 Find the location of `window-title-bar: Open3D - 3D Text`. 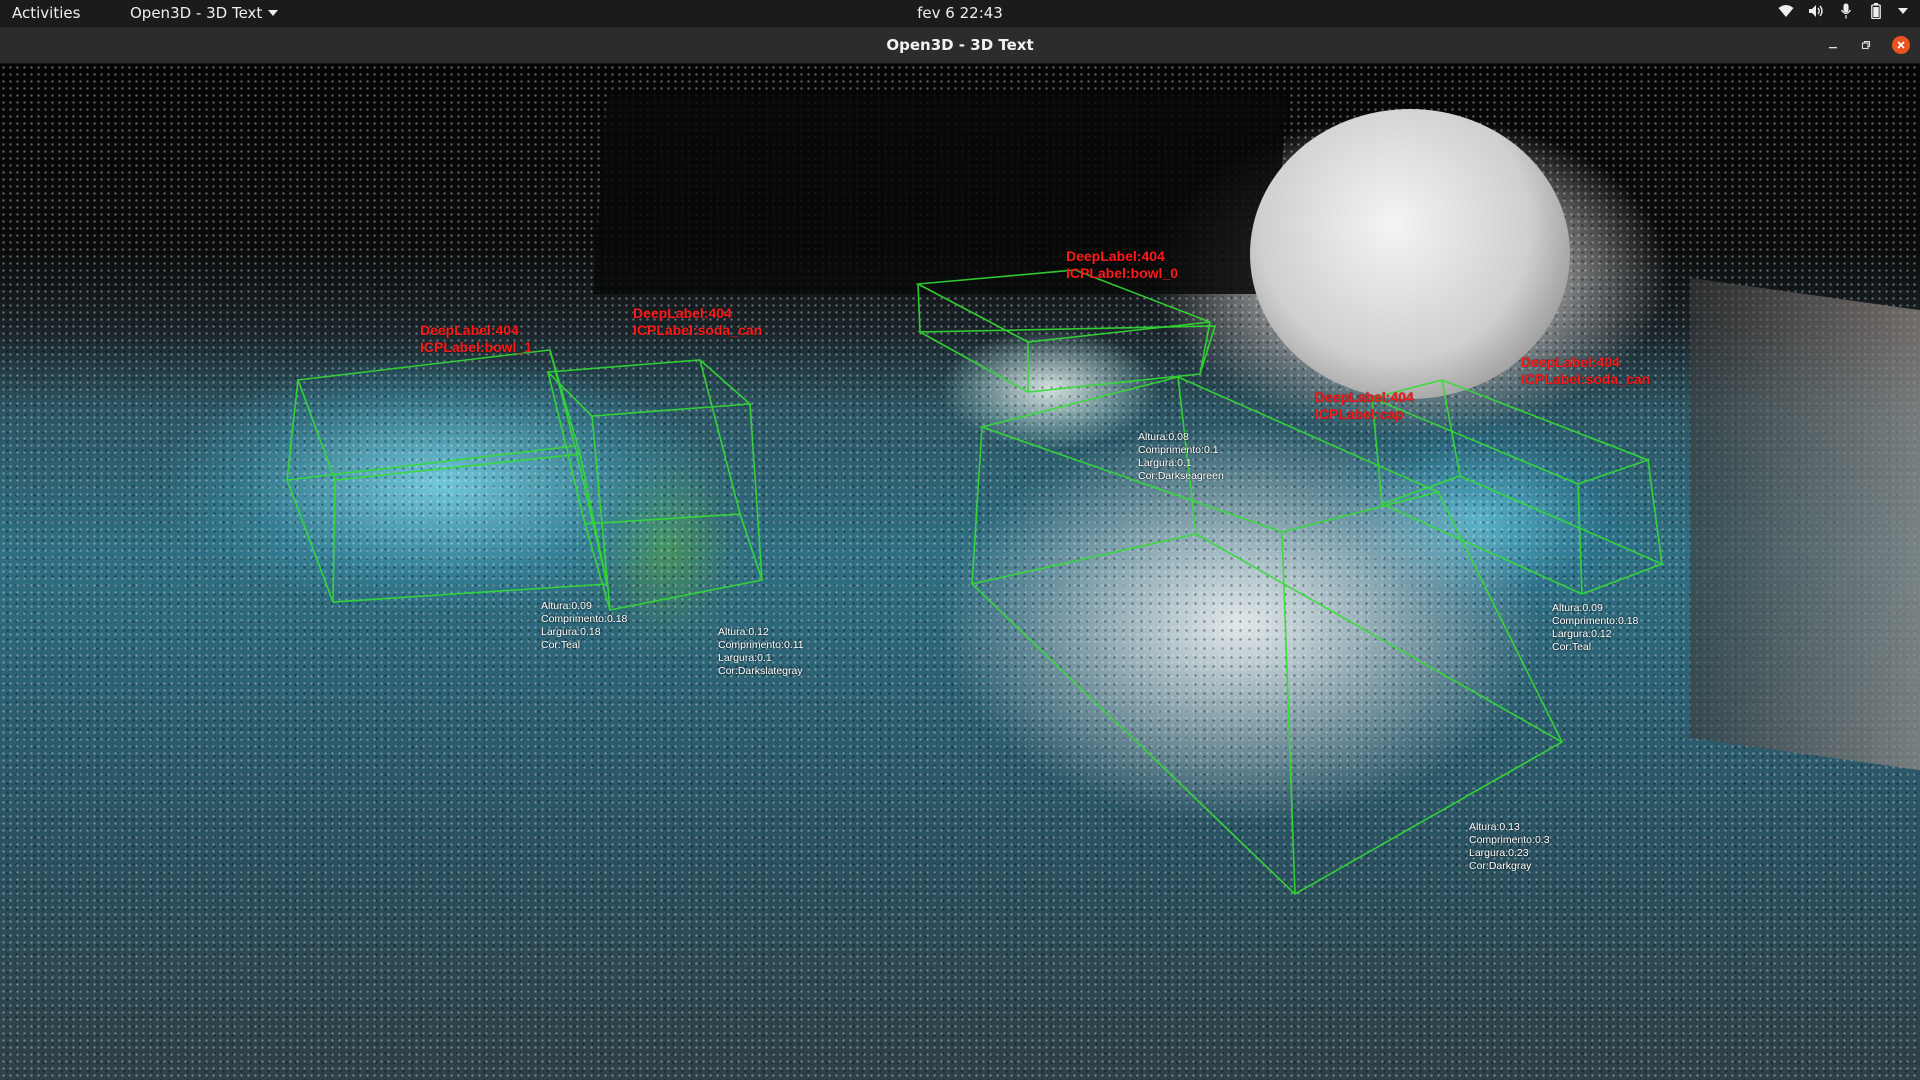

window-title-bar: Open3D - 3D Text is located at coordinates (960, 45).